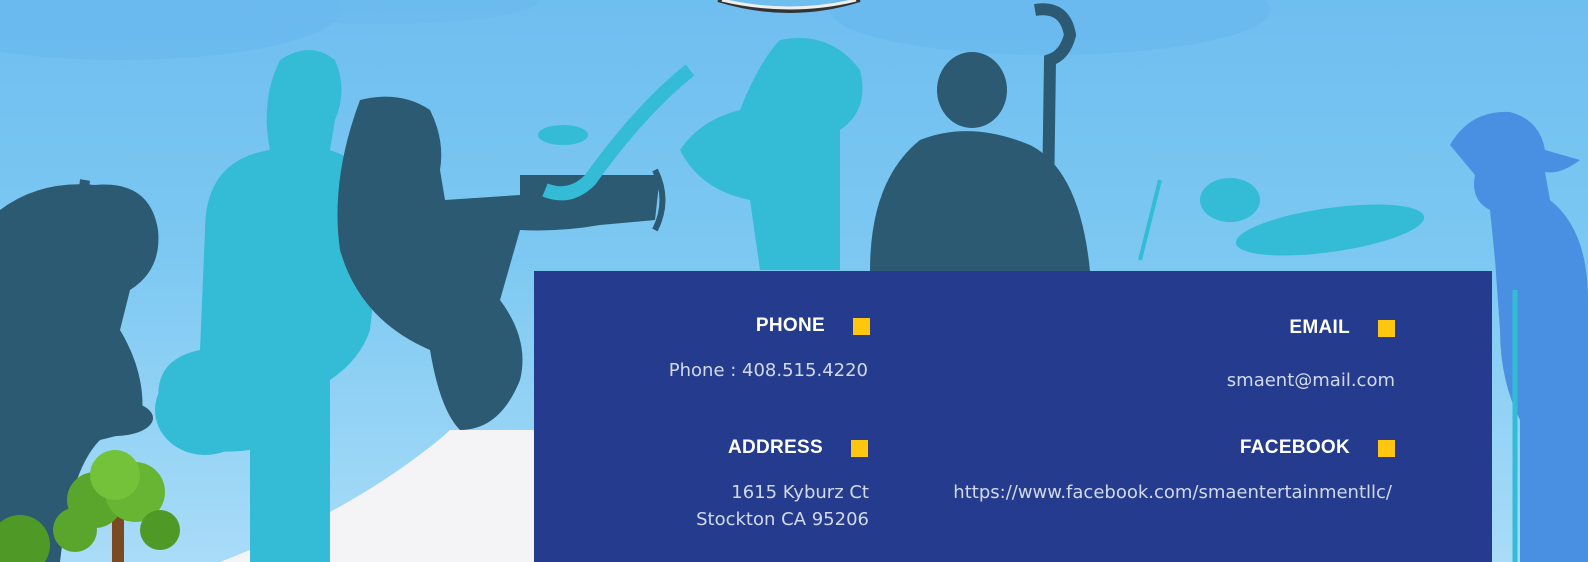 Image resolution: width=1588 pixels, height=562 pixels. Describe the element at coordinates (1311, 380) in the screenshot. I see `email-value: smaent@mail.com` at that location.